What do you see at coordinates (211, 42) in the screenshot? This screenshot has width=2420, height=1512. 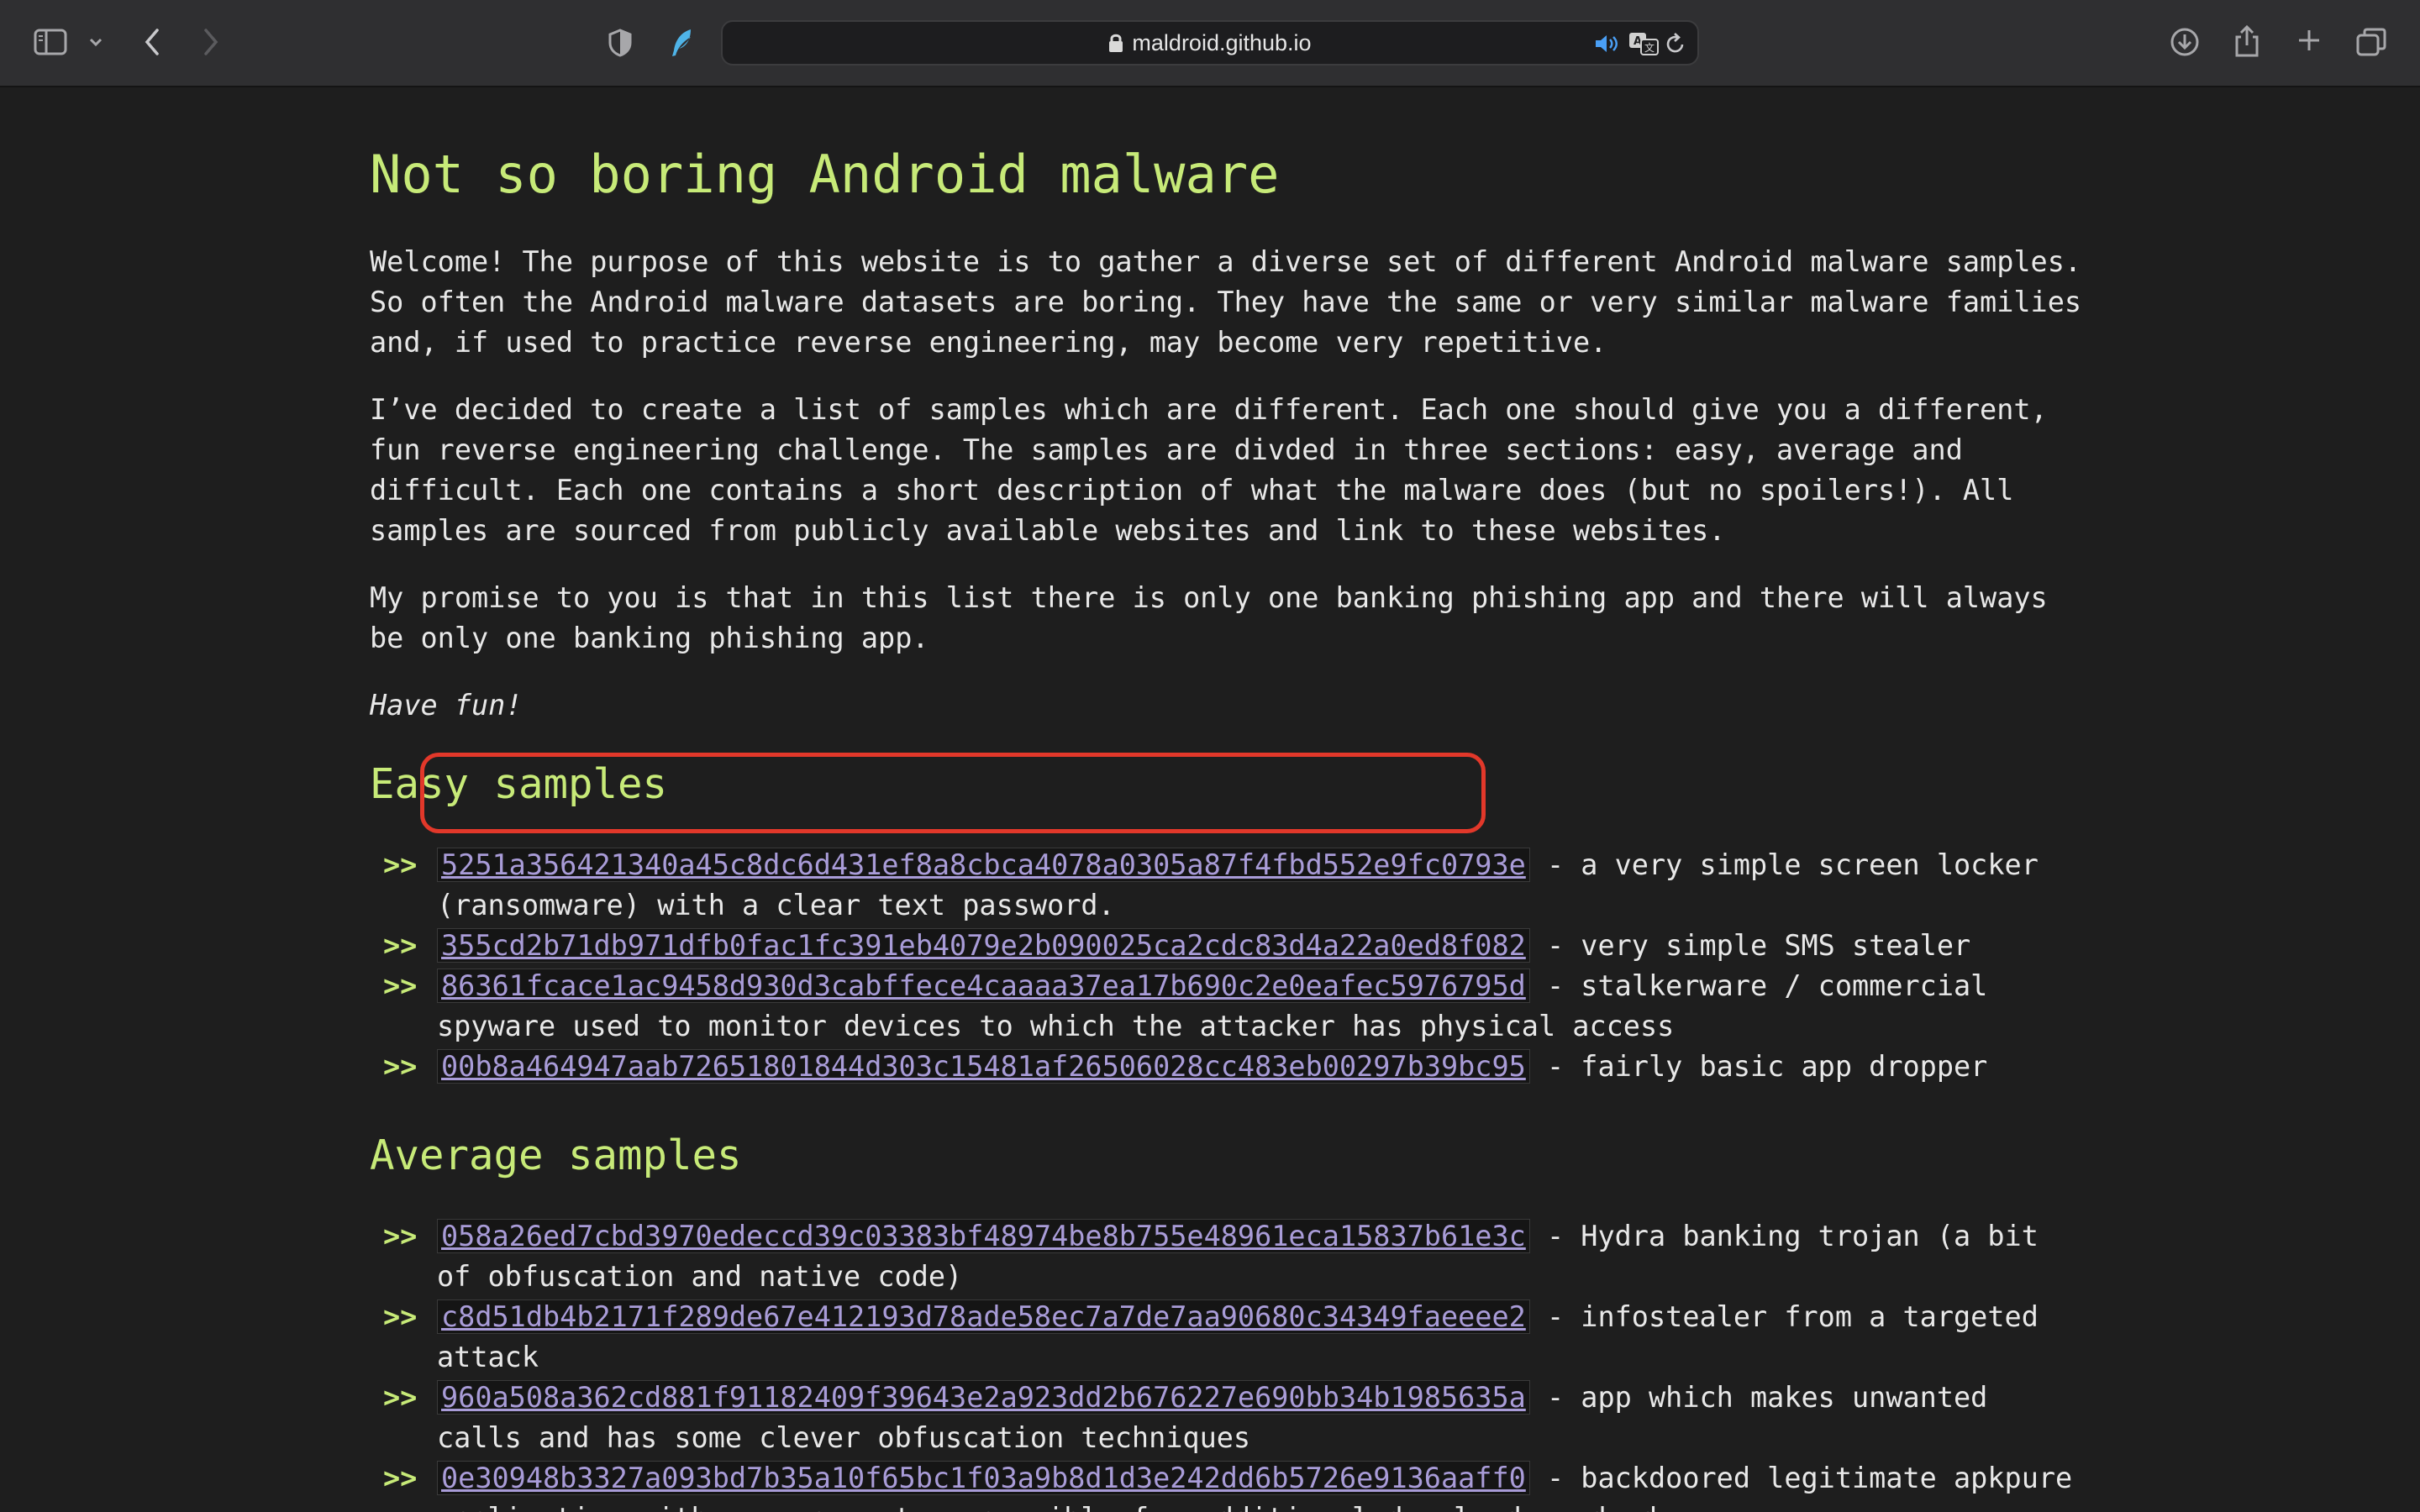 I see `forward-arrow-icon` at bounding box center [211, 42].